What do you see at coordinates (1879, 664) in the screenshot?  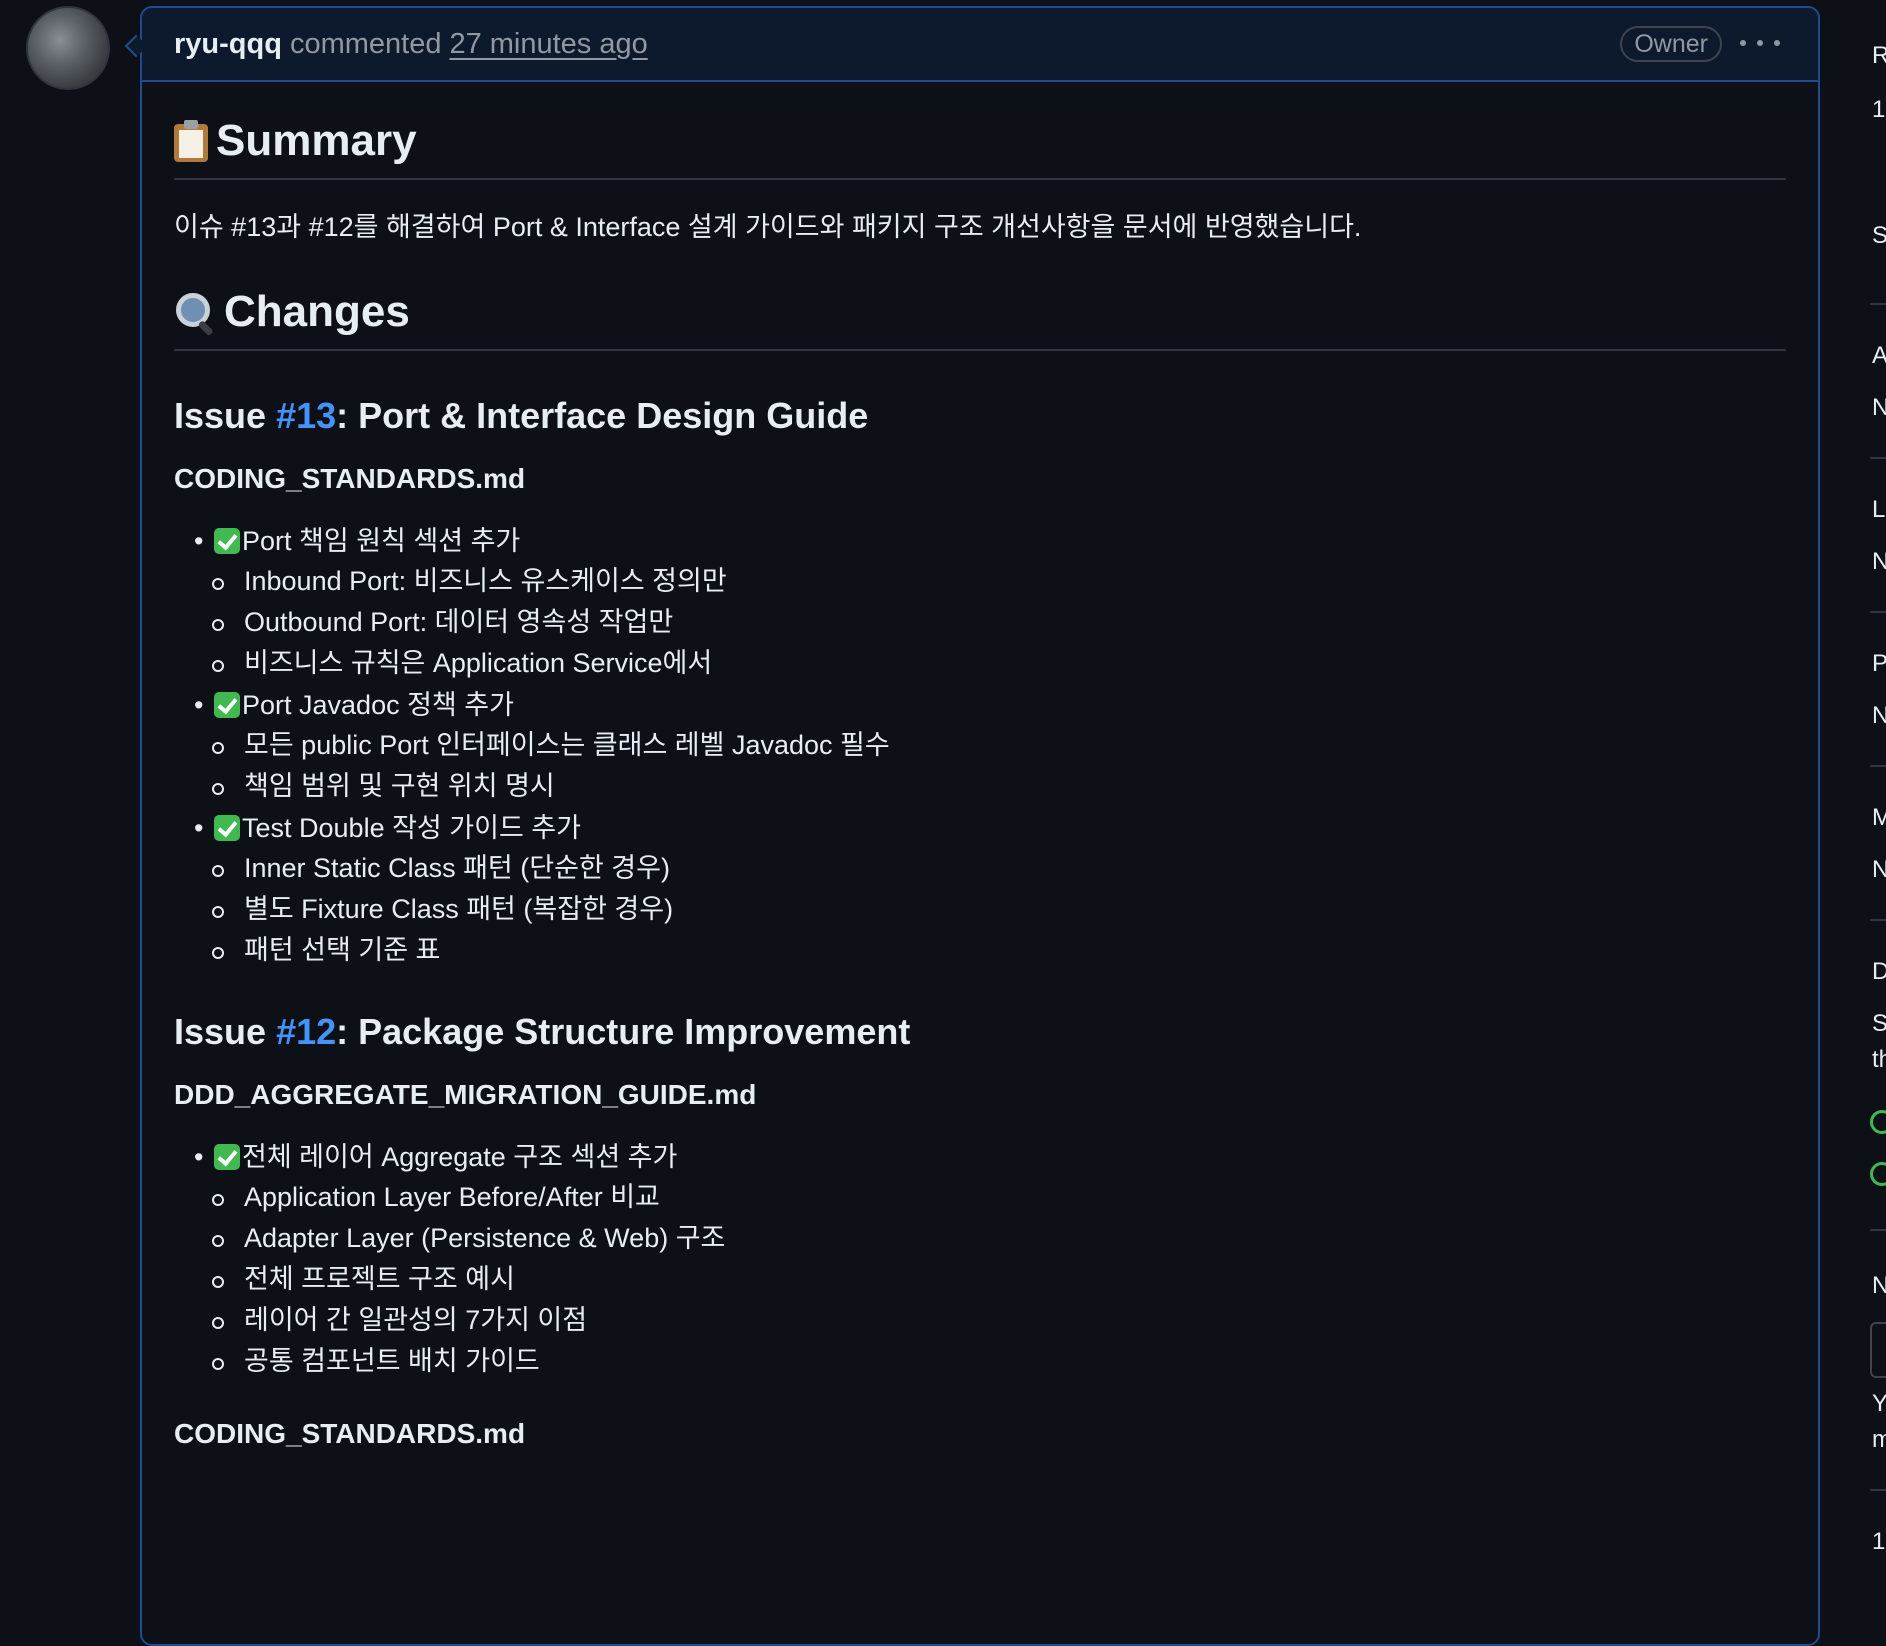 I see `sidebar-text: P` at bounding box center [1879, 664].